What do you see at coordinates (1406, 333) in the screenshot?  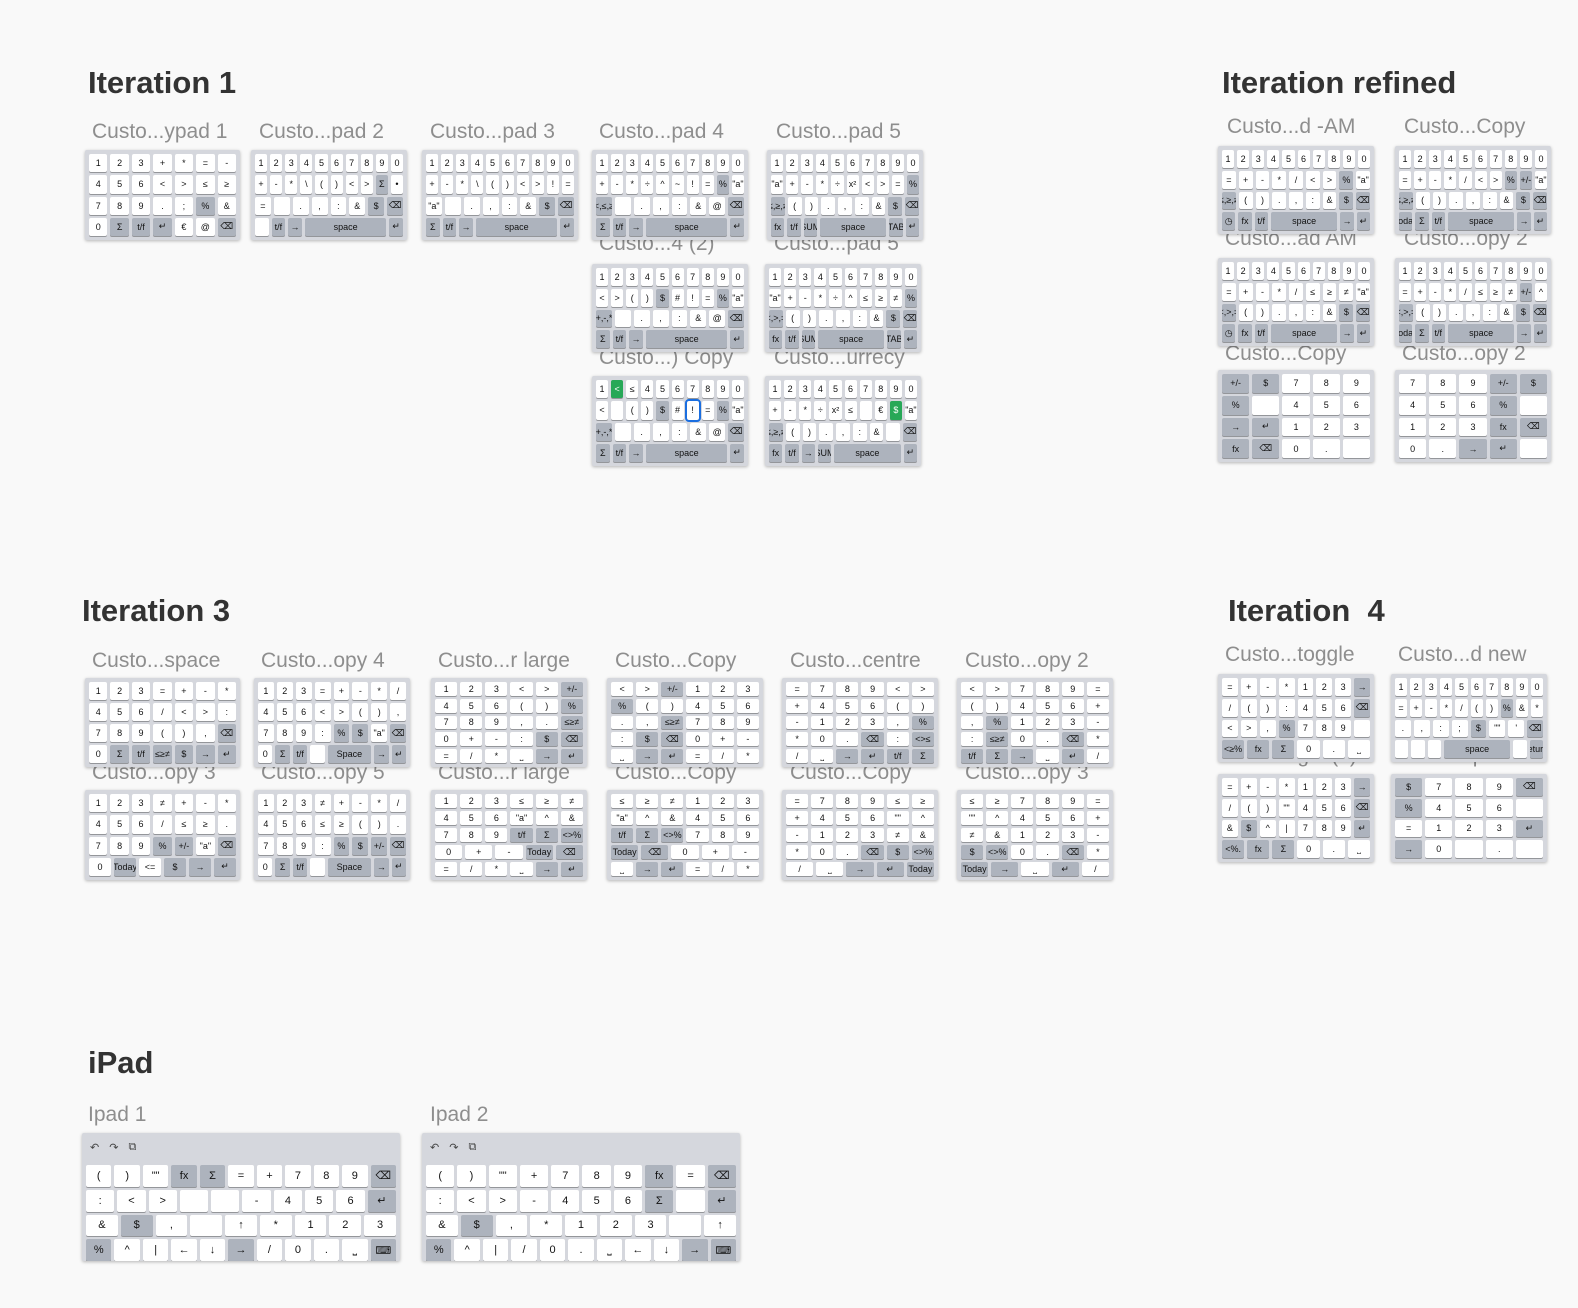 I see `key: Today` at bounding box center [1406, 333].